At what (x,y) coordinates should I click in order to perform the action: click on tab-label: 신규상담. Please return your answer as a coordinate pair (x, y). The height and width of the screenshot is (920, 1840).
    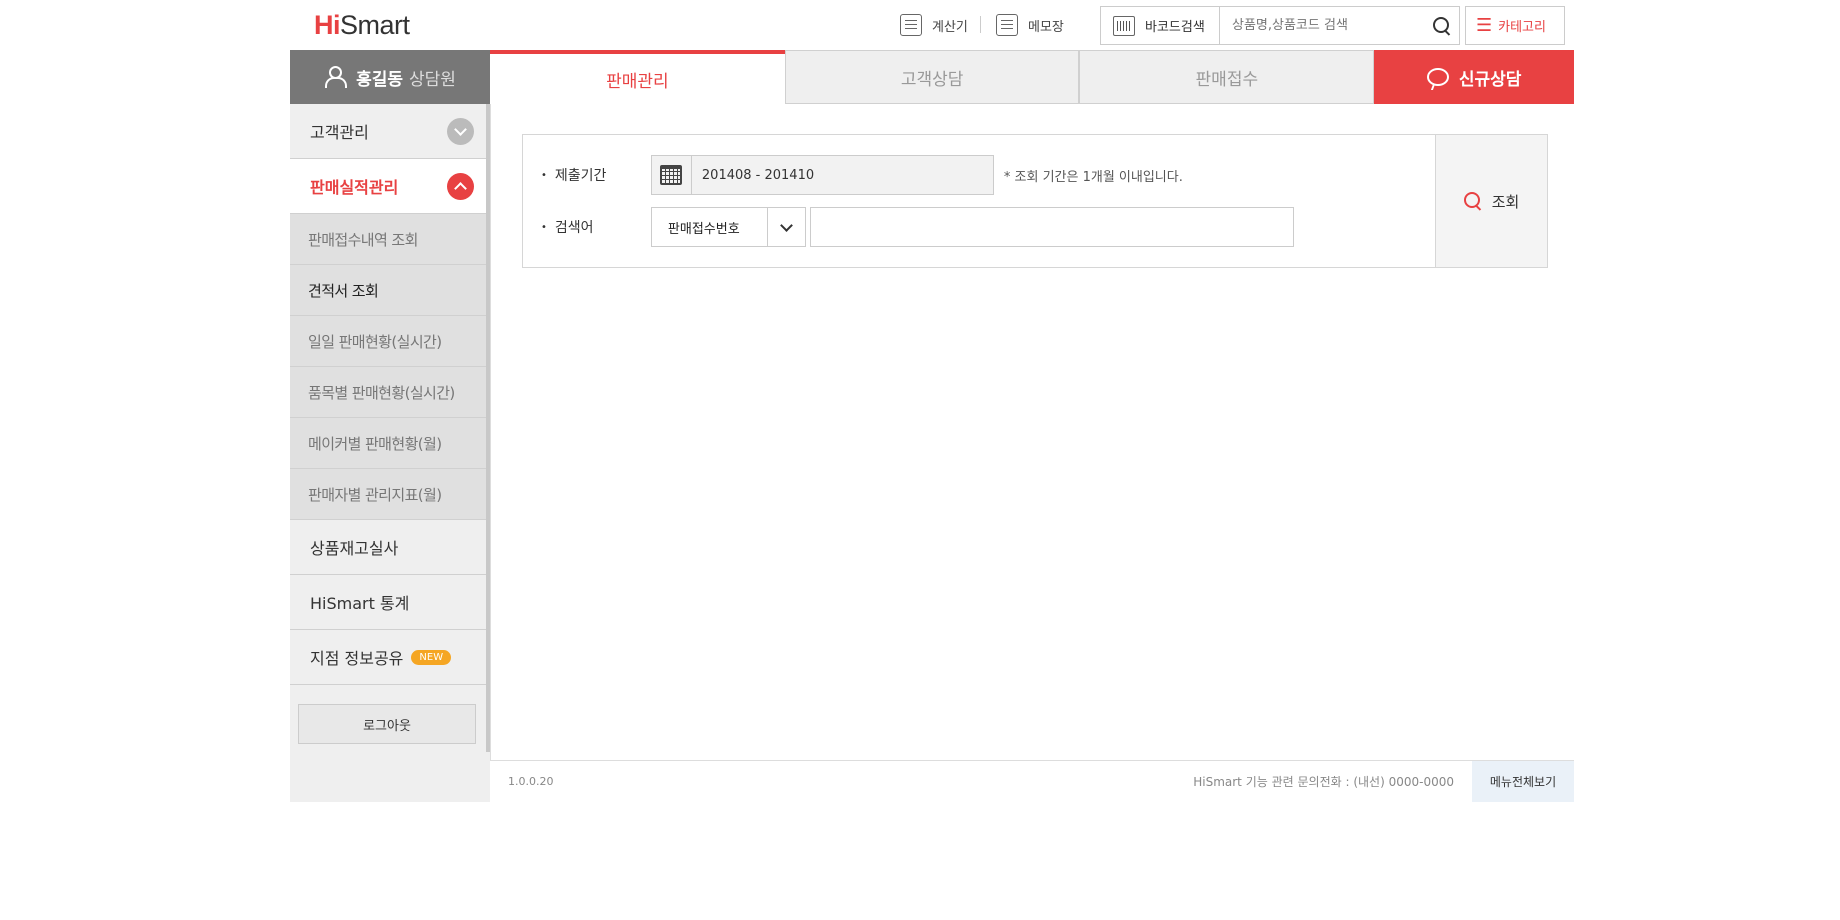
    Looking at the image, I should click on (1490, 79).